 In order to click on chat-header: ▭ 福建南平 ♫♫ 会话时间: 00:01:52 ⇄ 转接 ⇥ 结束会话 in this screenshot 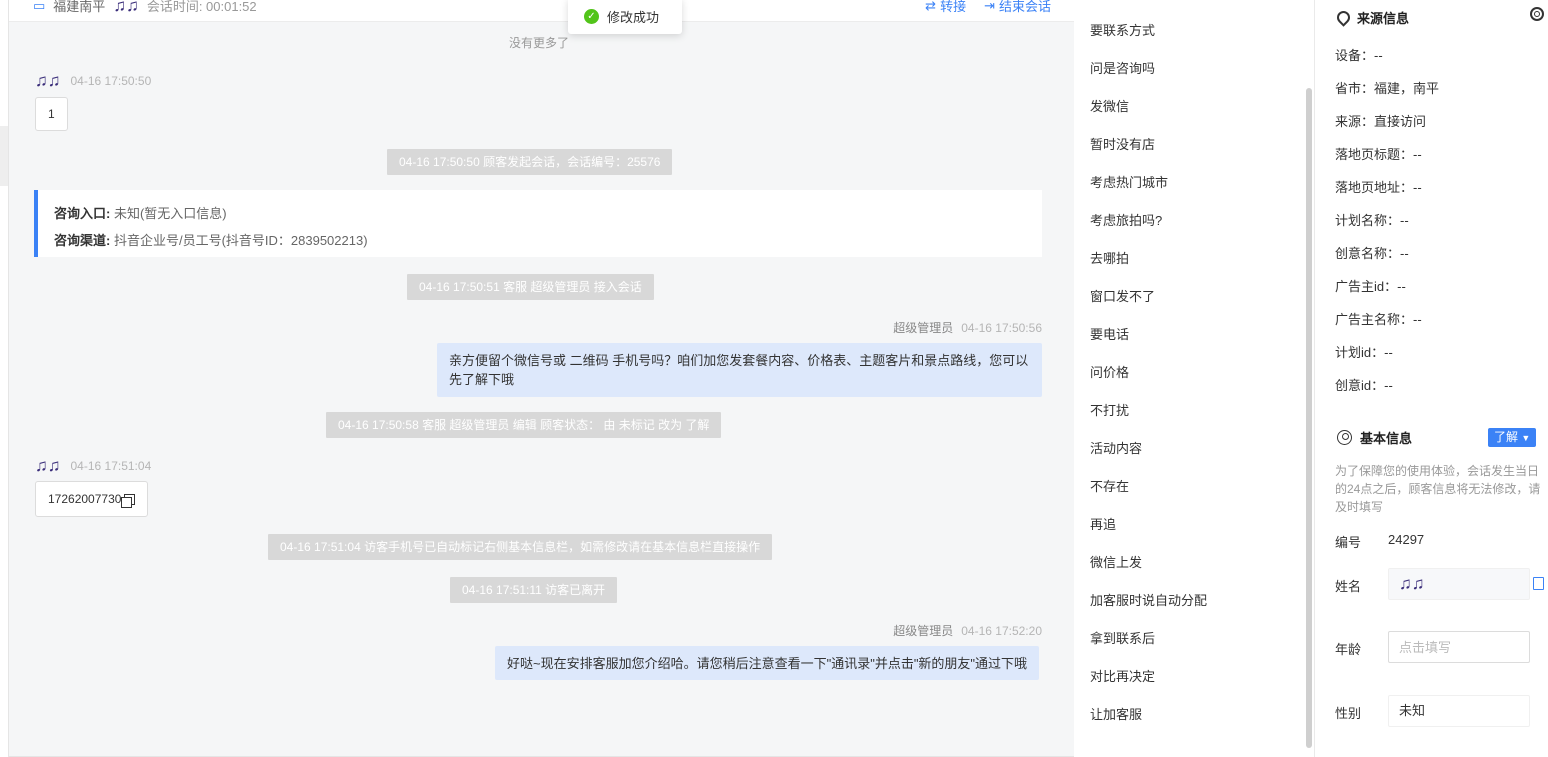, I will do `click(541, 11)`.